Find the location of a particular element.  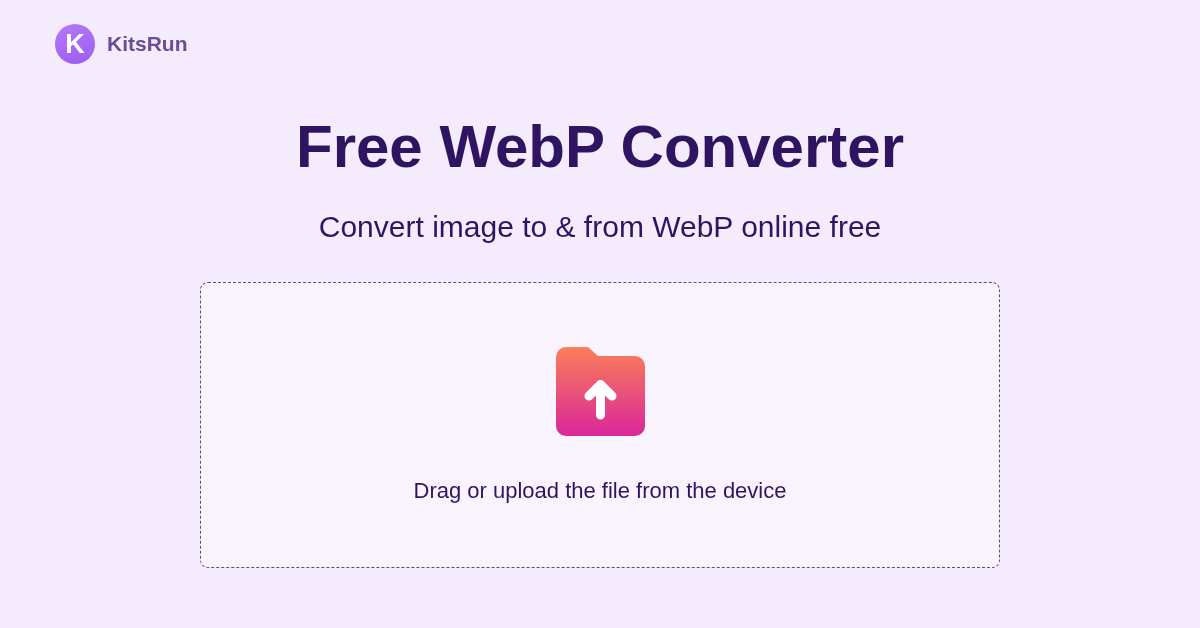

logo-icon: K is located at coordinates (75, 44).